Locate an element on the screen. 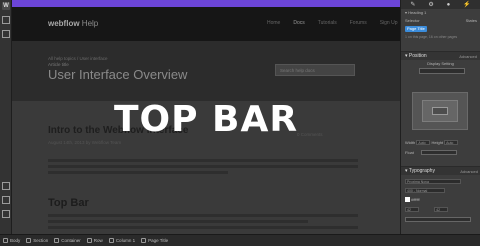 This screenshot has height=246, width=480. size-row: Width Auto Height Auto is located at coordinates (432, 143).